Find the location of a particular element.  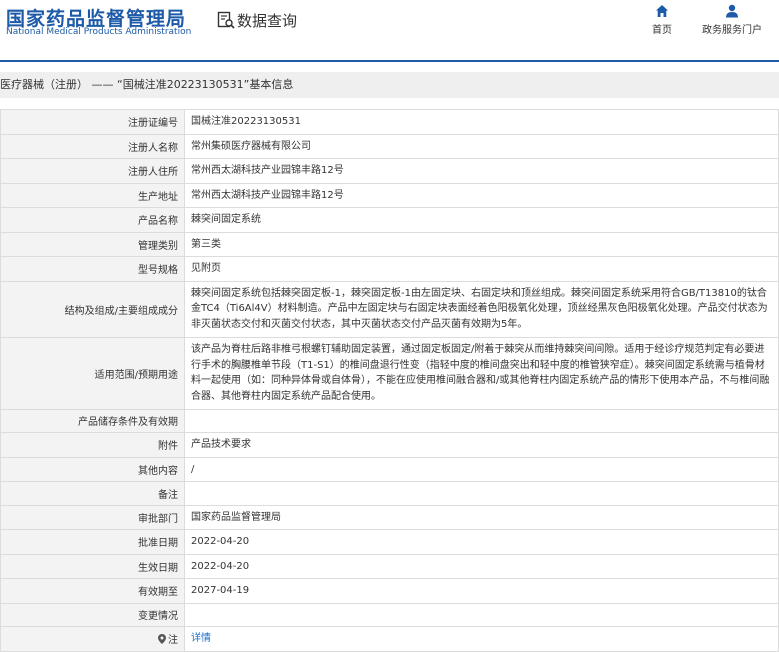

field-value-note: 详情 is located at coordinates (481, 639).